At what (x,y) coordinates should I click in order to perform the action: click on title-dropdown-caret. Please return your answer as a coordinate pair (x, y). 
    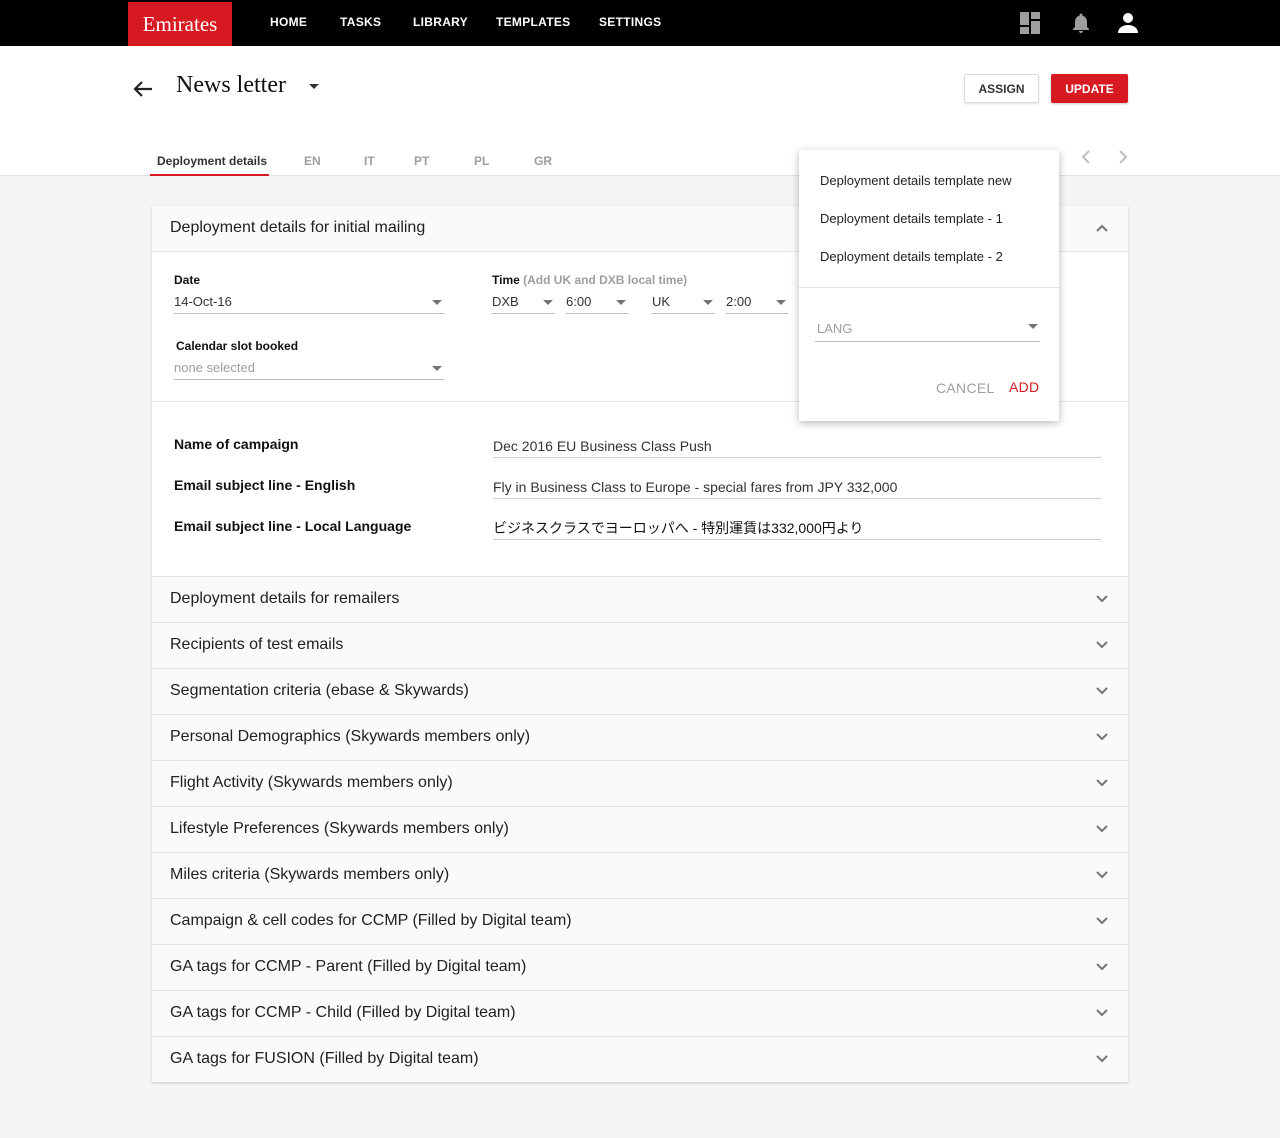
    Looking at the image, I should click on (314, 86).